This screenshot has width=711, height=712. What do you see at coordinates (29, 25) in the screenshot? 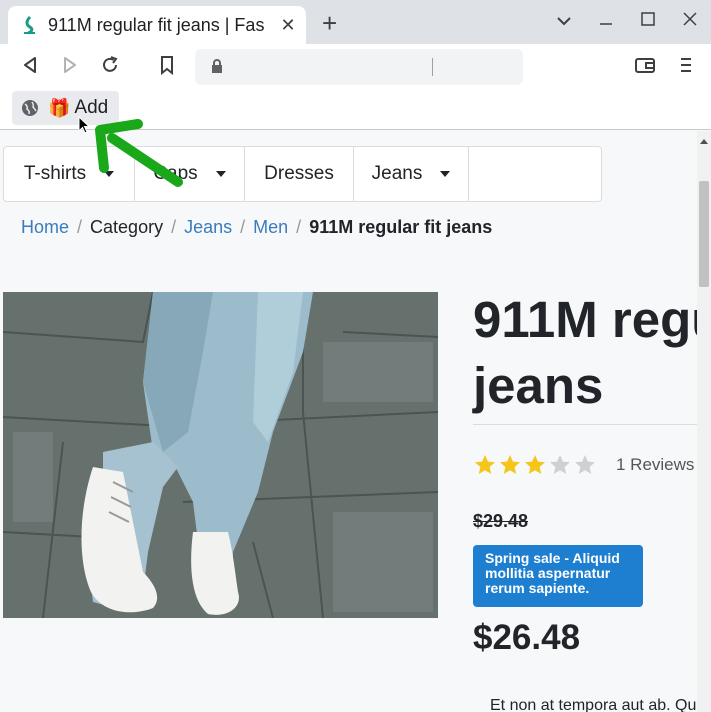
I see `shop-favicon-icon` at bounding box center [29, 25].